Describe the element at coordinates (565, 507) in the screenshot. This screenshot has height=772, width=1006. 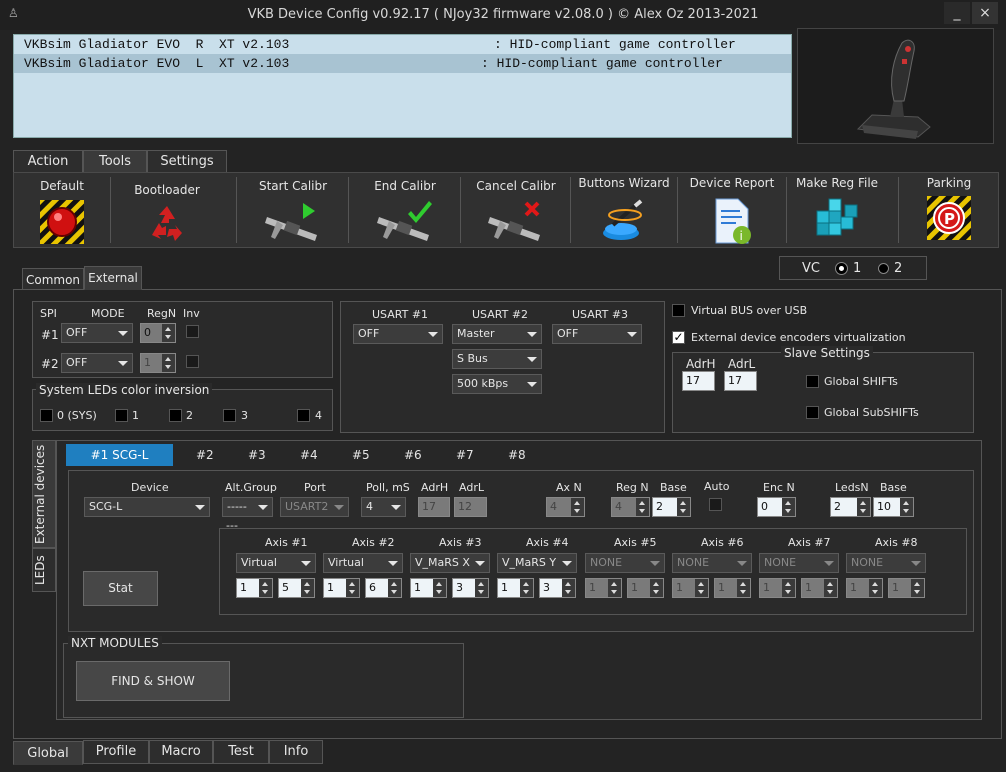
I see `axn-spinner: 4` at that location.